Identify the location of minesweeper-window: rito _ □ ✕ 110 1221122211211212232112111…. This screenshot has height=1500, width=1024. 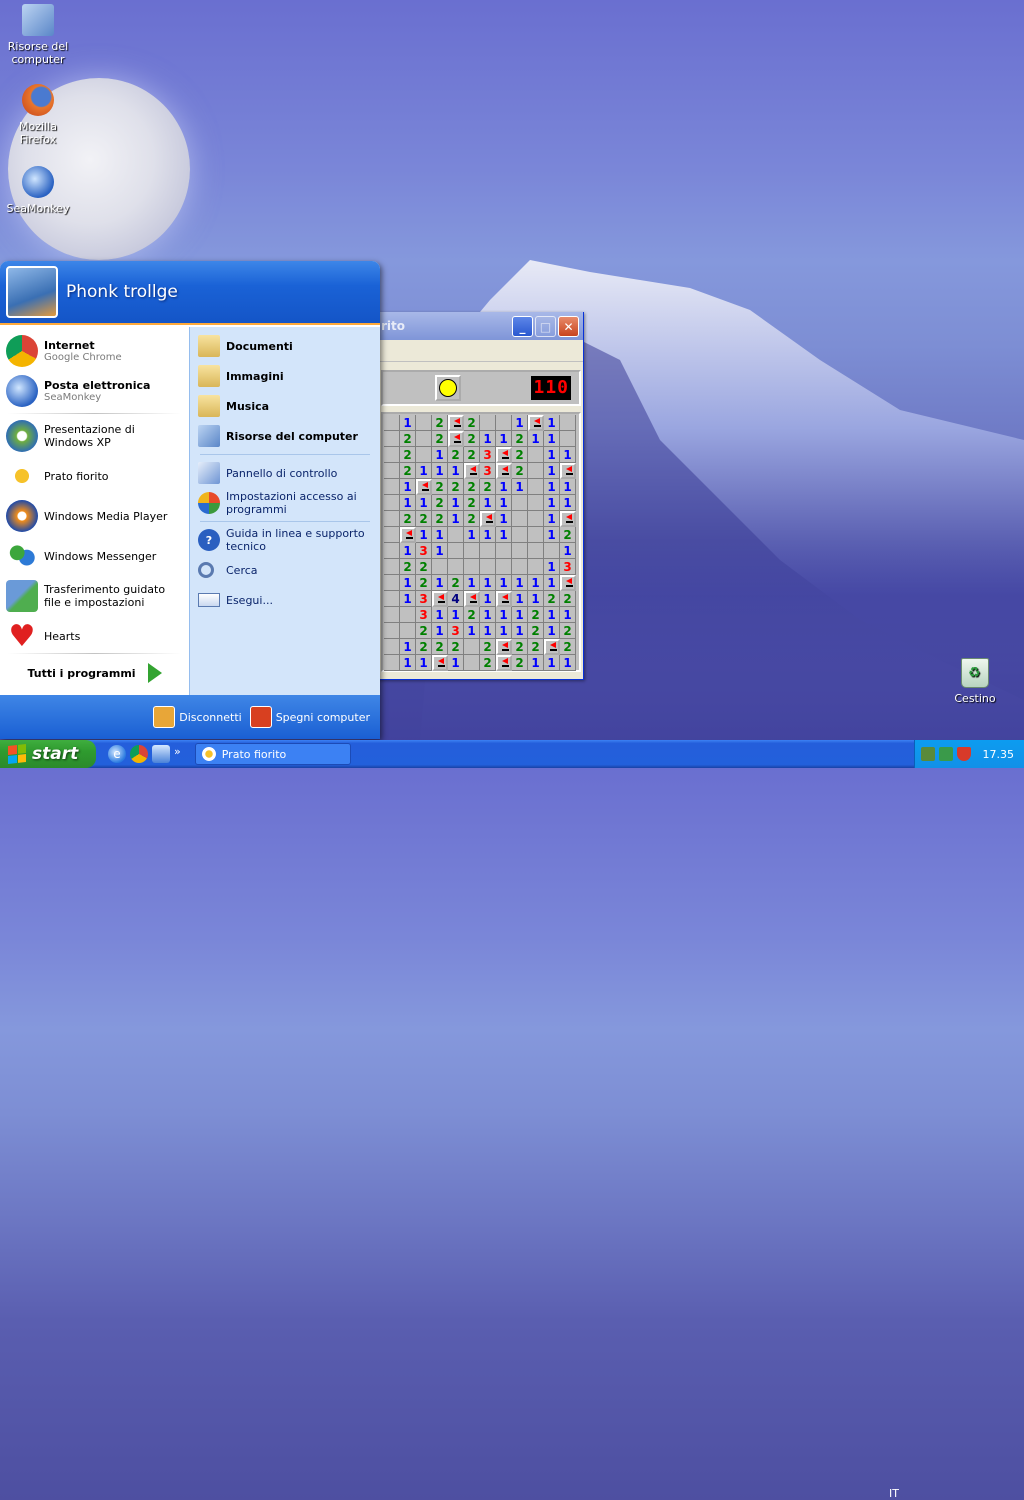
(481, 496).